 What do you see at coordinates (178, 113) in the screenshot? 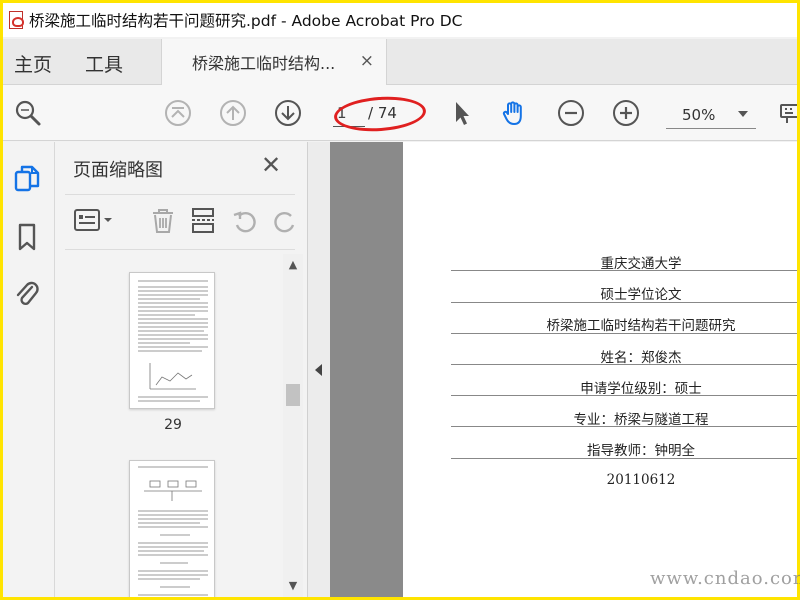
I see `first-page-icon` at bounding box center [178, 113].